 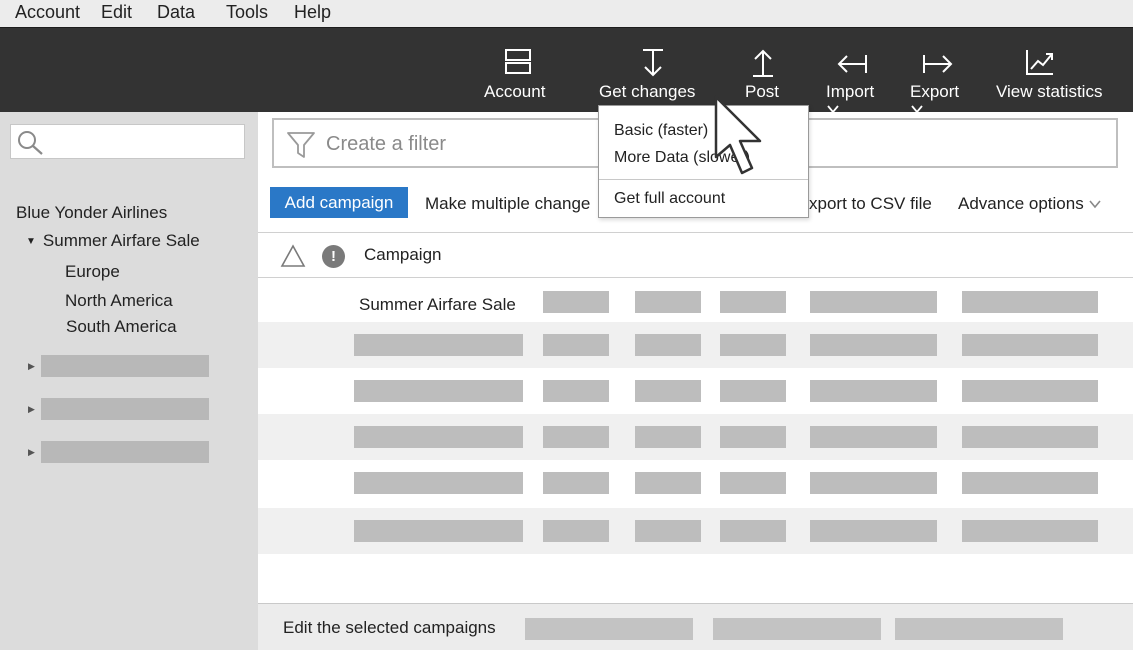 I want to click on tree-account: Blue Yonder Airlines, so click(x=91, y=213).